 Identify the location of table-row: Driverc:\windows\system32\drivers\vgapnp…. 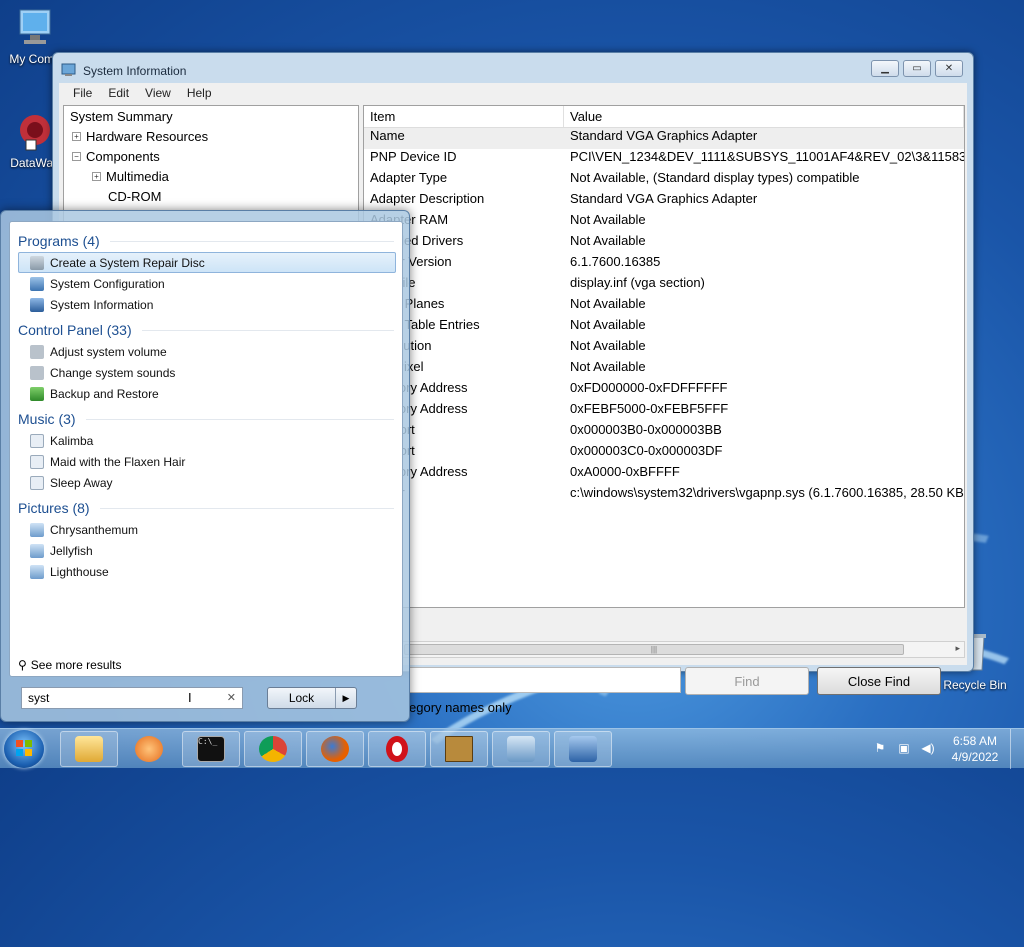
(664, 495).